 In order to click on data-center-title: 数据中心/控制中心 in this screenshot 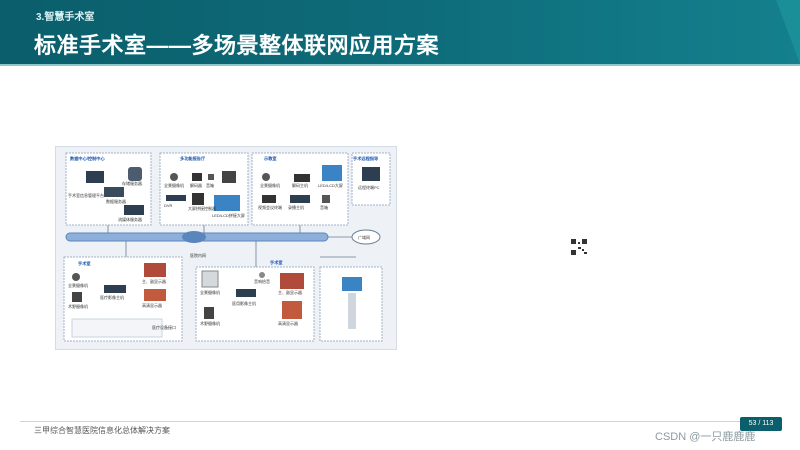, I will do `click(87, 158)`.